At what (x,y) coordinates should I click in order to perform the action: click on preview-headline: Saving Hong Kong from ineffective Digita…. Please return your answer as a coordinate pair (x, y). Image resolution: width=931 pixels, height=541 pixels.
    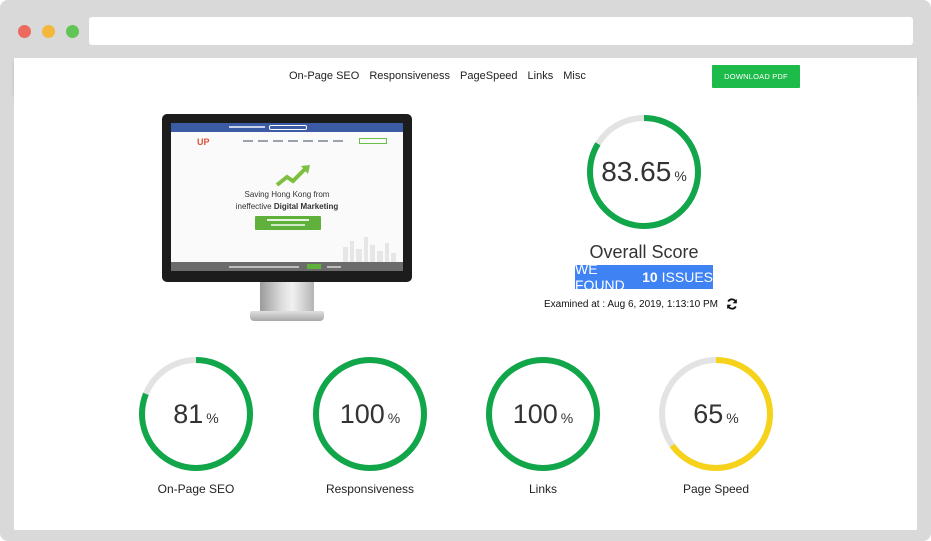
    Looking at the image, I should click on (287, 201).